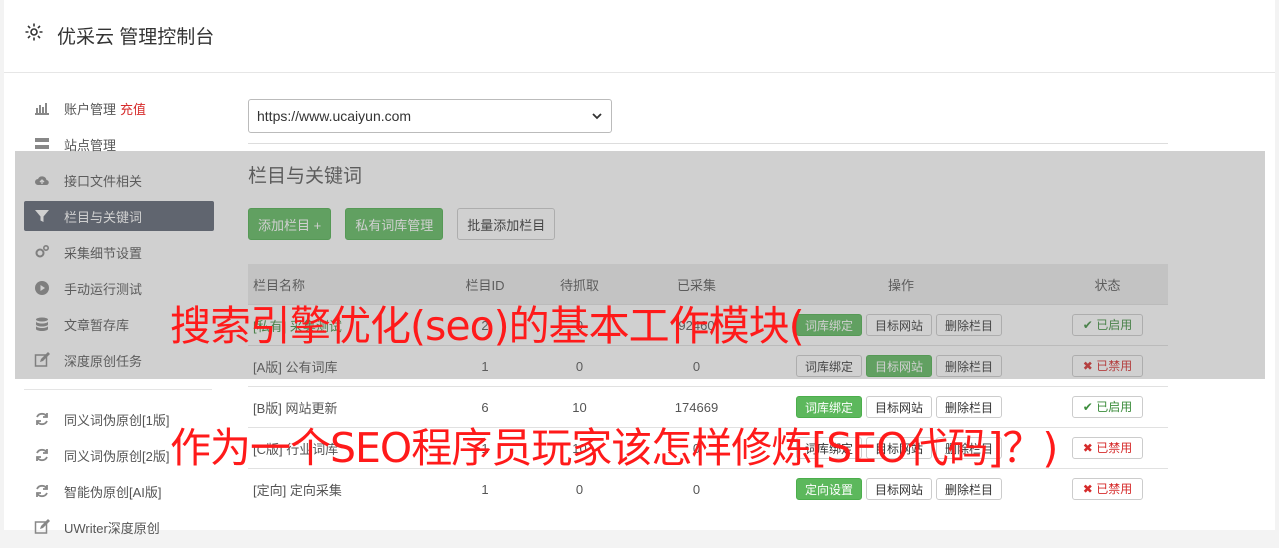 The width and height of the screenshot is (1279, 548). What do you see at coordinates (898, 489) in the screenshot?
I see `target-site-button: 目标网站` at bounding box center [898, 489].